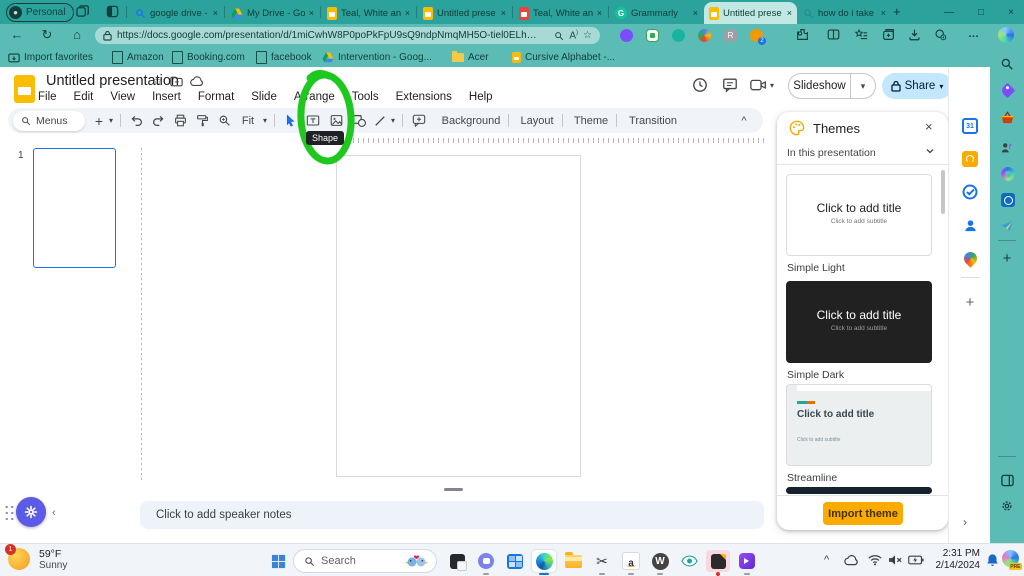 The width and height of the screenshot is (1024, 576). Describe the element at coordinates (826, 560) in the screenshot. I see `tray-expand-icon: ^` at that location.